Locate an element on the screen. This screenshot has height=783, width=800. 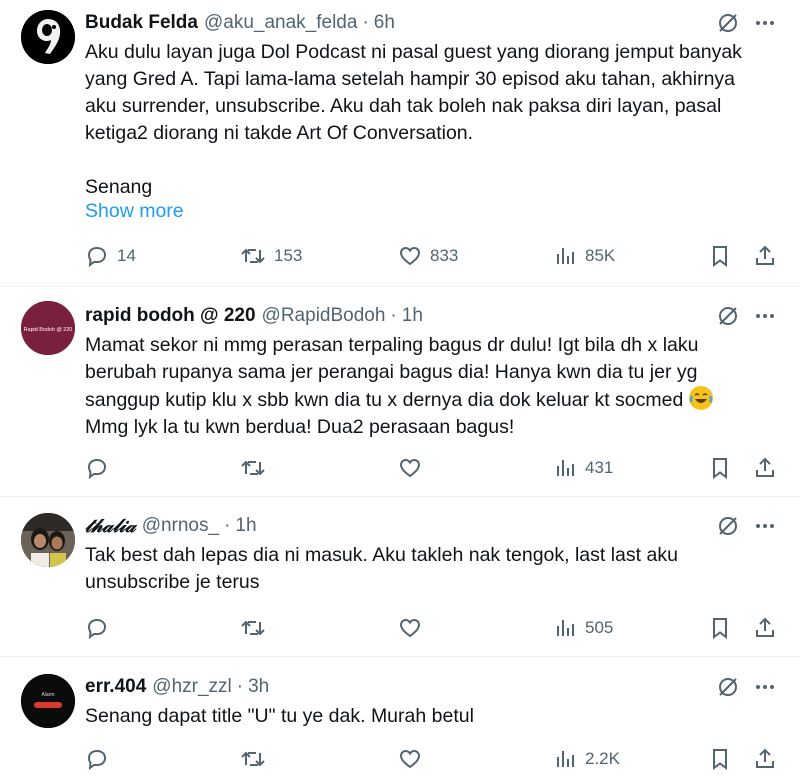
tweet-line: Senang is located at coordinates (119, 187).